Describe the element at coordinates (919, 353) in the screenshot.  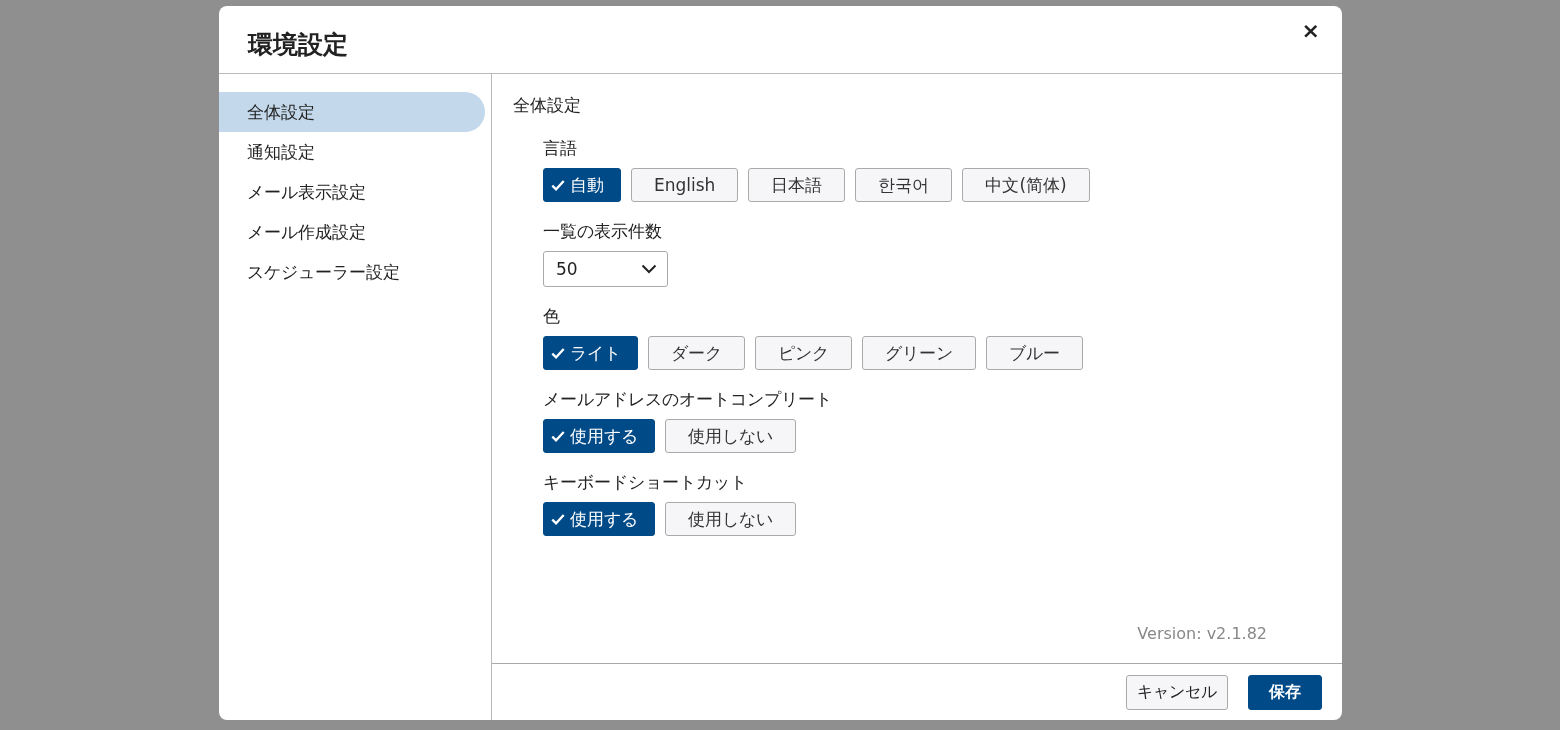
I see `option-button: グリーン` at that location.